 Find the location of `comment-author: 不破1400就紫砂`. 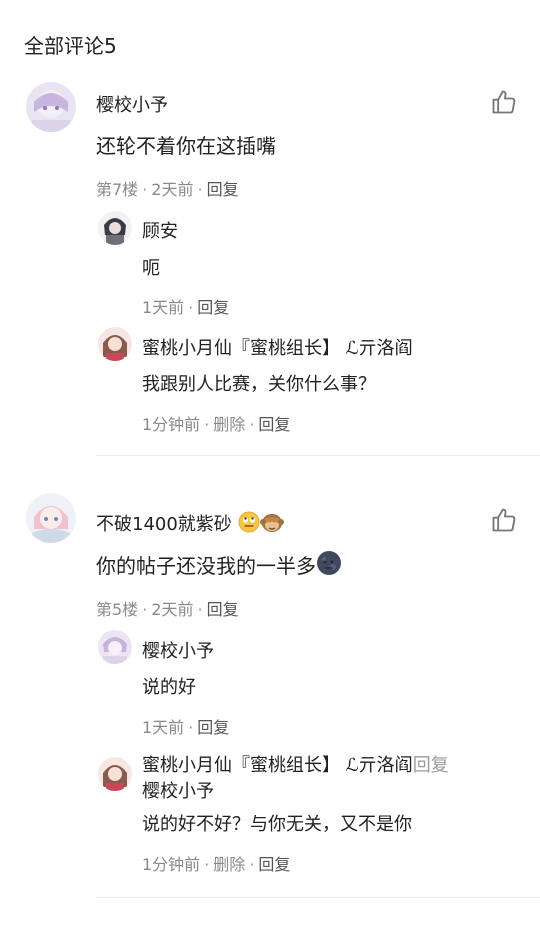

comment-author: 不破1400就紫砂 is located at coordinates (190, 524).